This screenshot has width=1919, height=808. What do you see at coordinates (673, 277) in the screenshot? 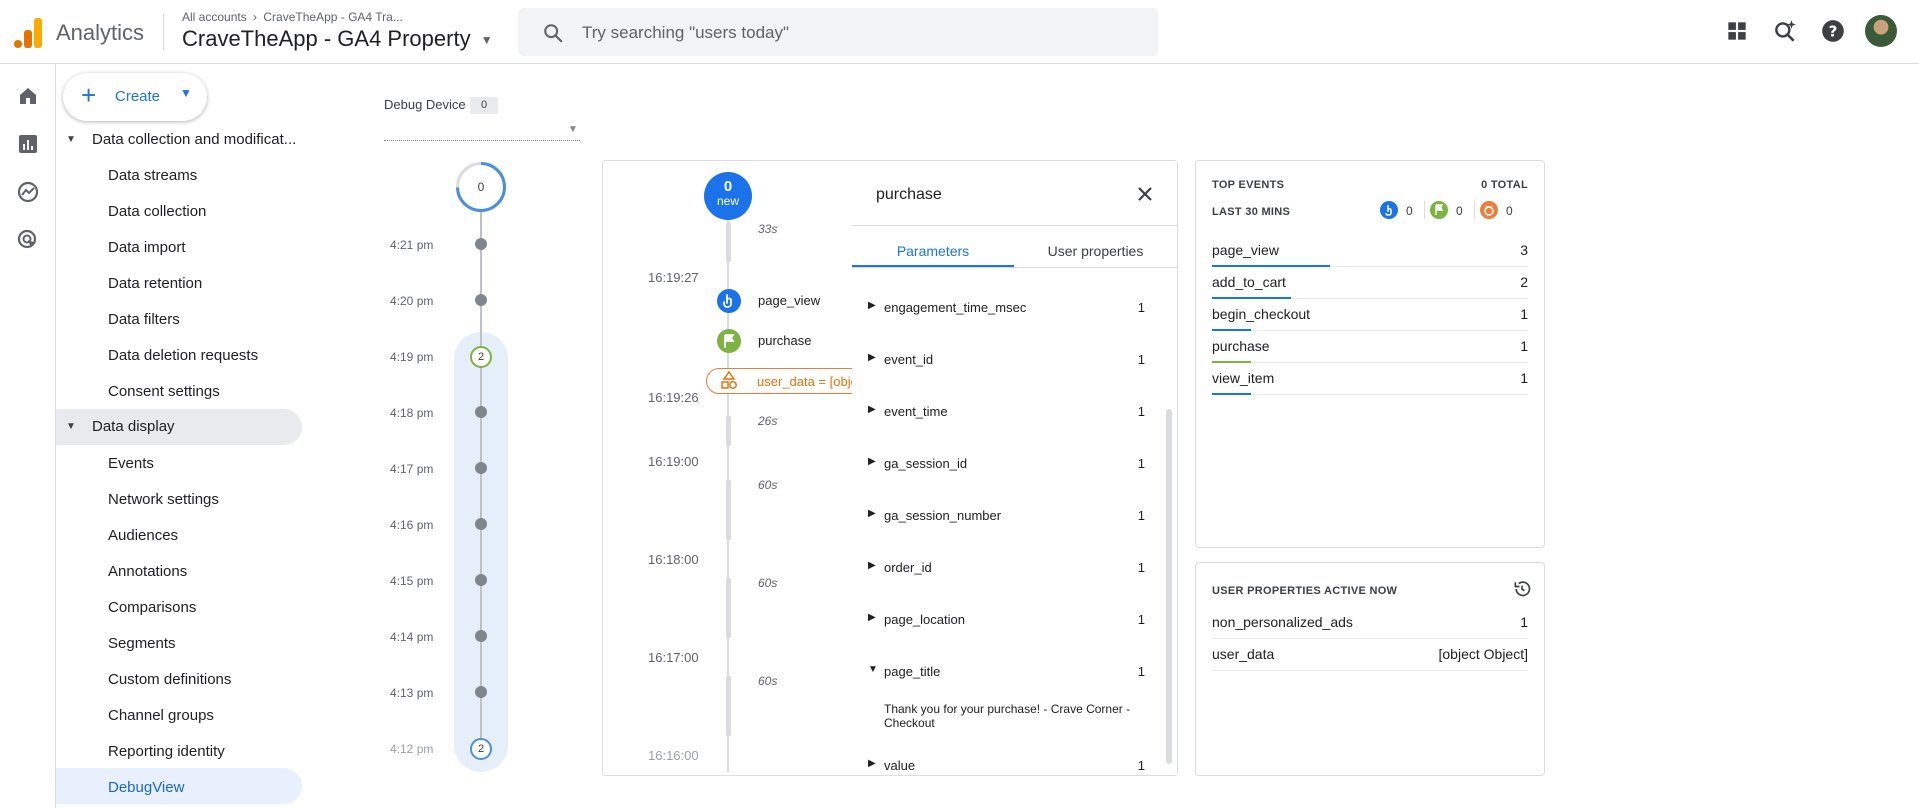
I see `second-label: 16:19:27` at bounding box center [673, 277].